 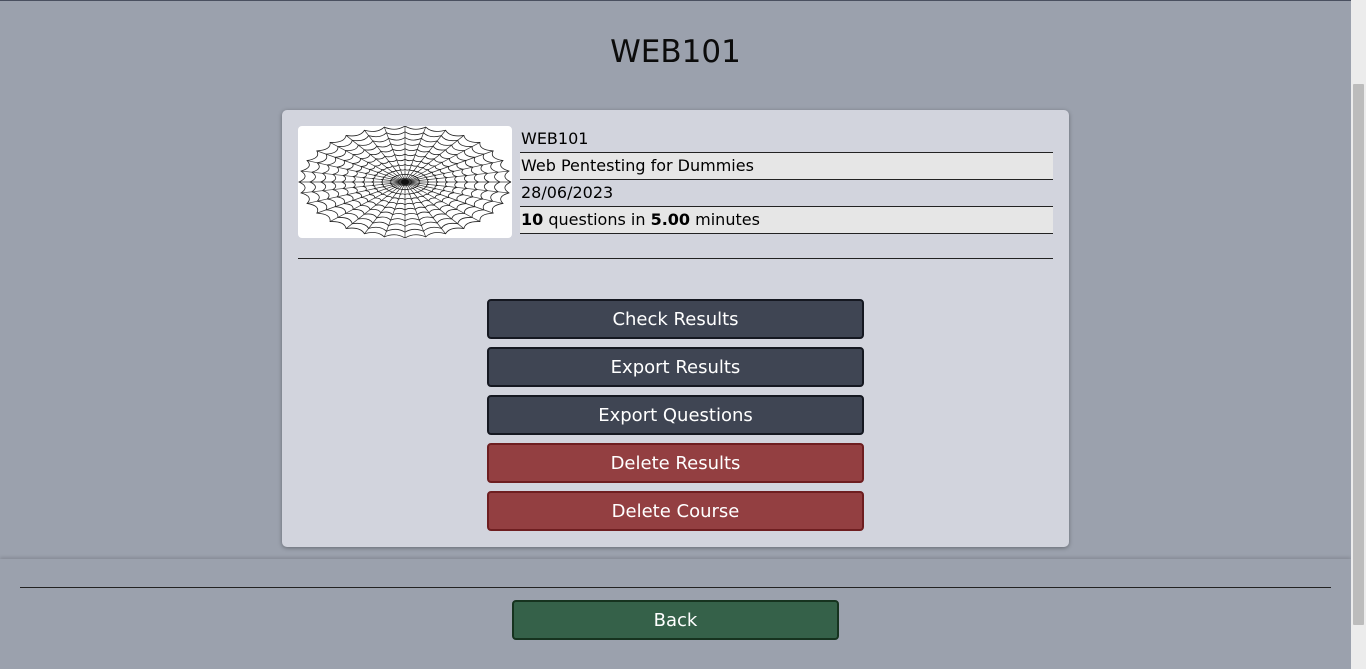 What do you see at coordinates (675, 52) in the screenshot?
I see `page-title: WEB101` at bounding box center [675, 52].